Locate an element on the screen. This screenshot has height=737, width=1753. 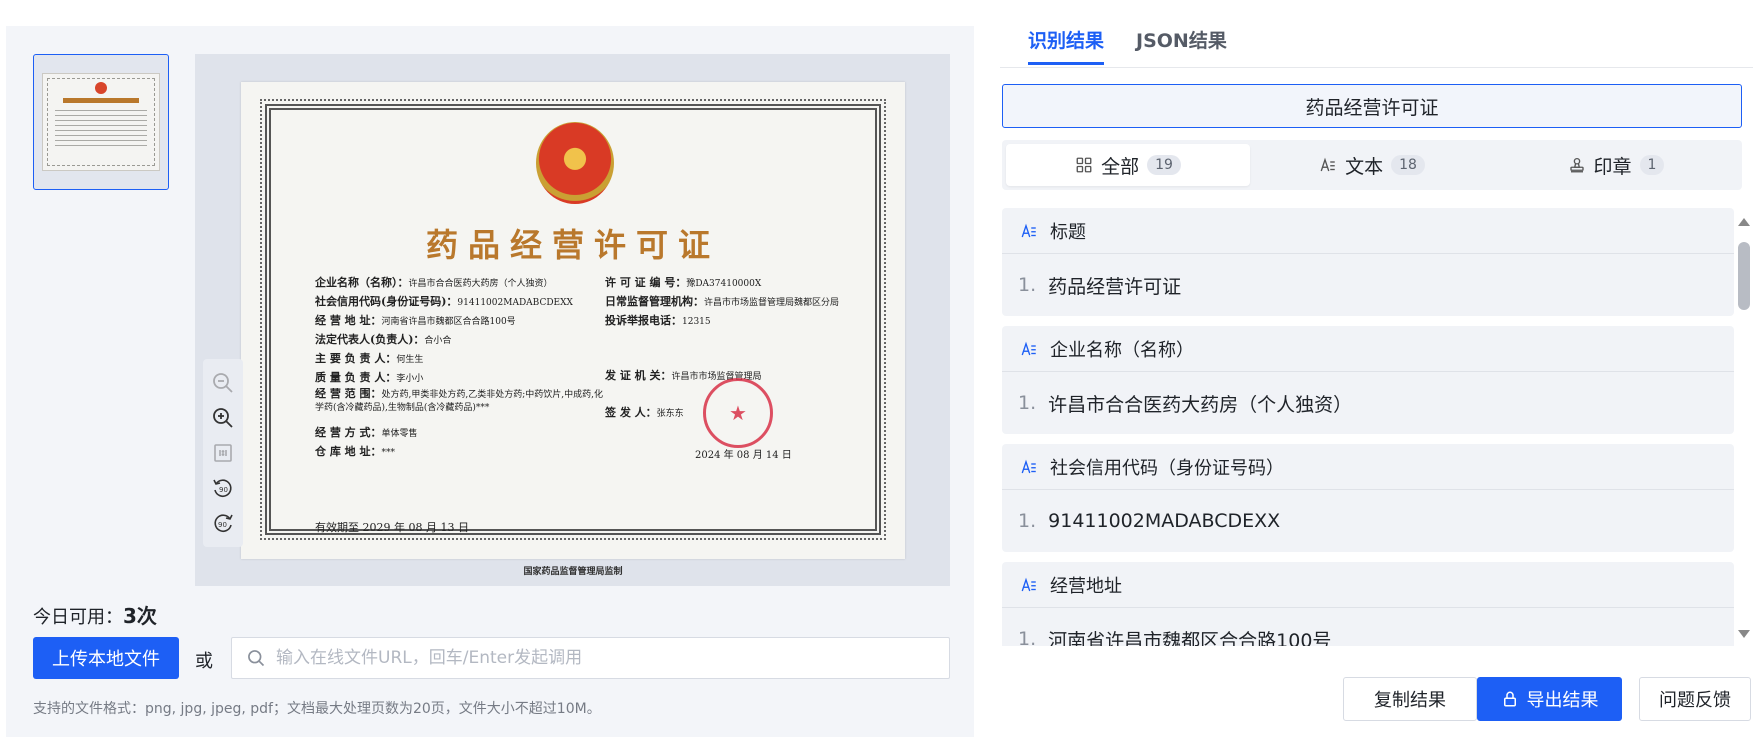
thumbnail-text-lines is located at coordinates (101, 130).